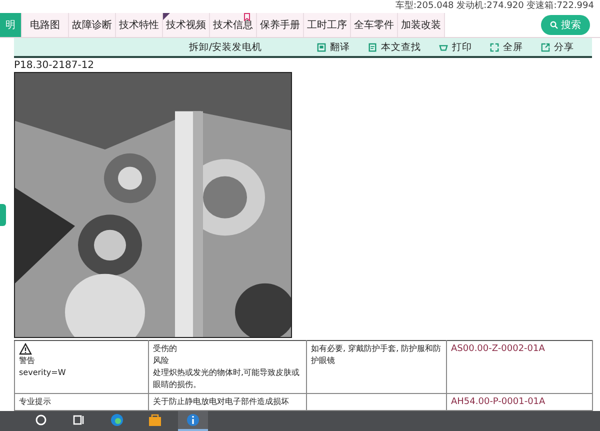  I want to click on cell-text: 风险, so click(161, 361).